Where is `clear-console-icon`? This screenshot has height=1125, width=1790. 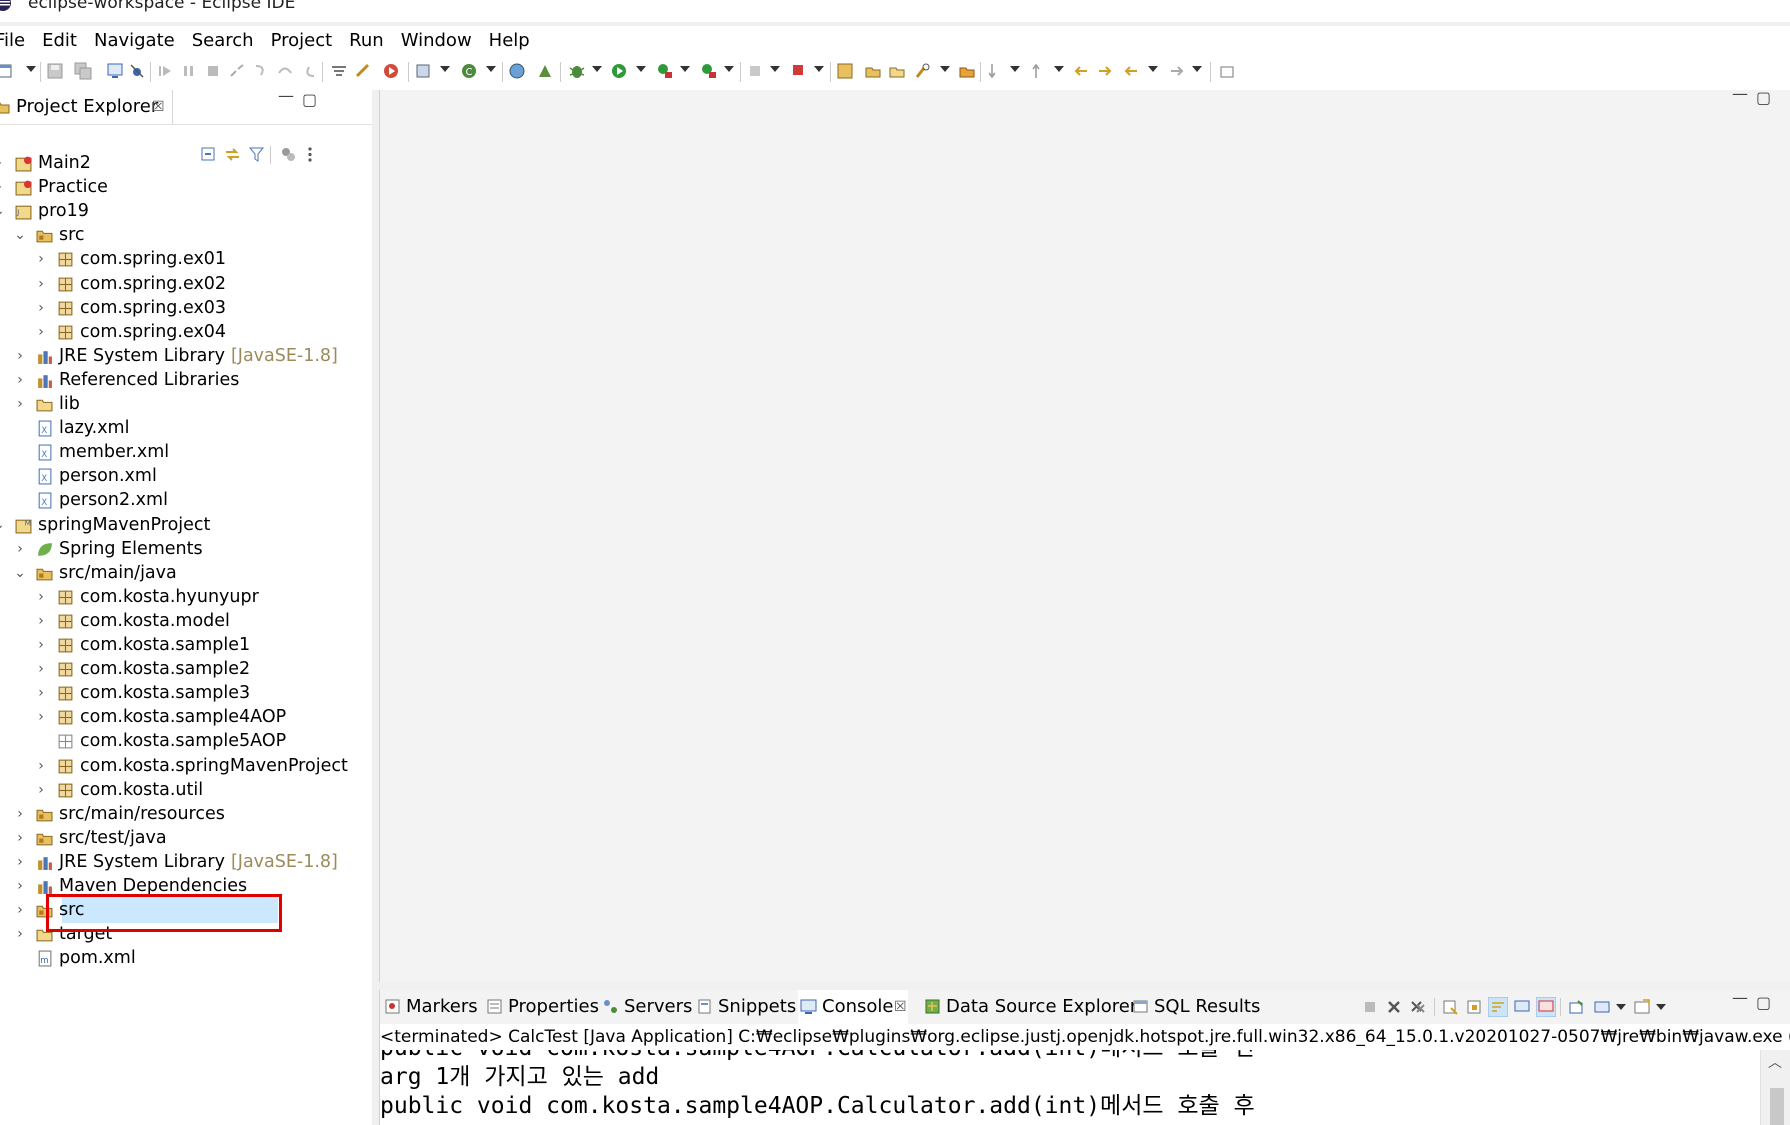
clear-console-icon is located at coordinates (1450, 1007).